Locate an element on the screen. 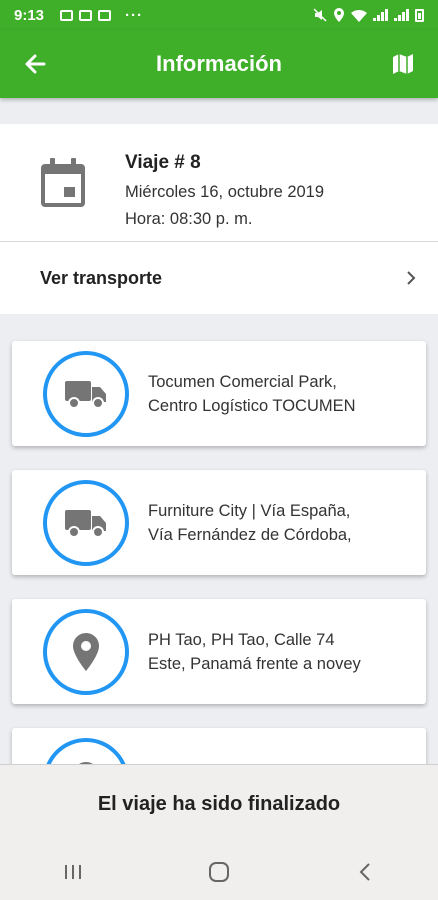 Image resolution: width=438 pixels, height=900 pixels. calendar-icon-wrap is located at coordinates (62, 182).